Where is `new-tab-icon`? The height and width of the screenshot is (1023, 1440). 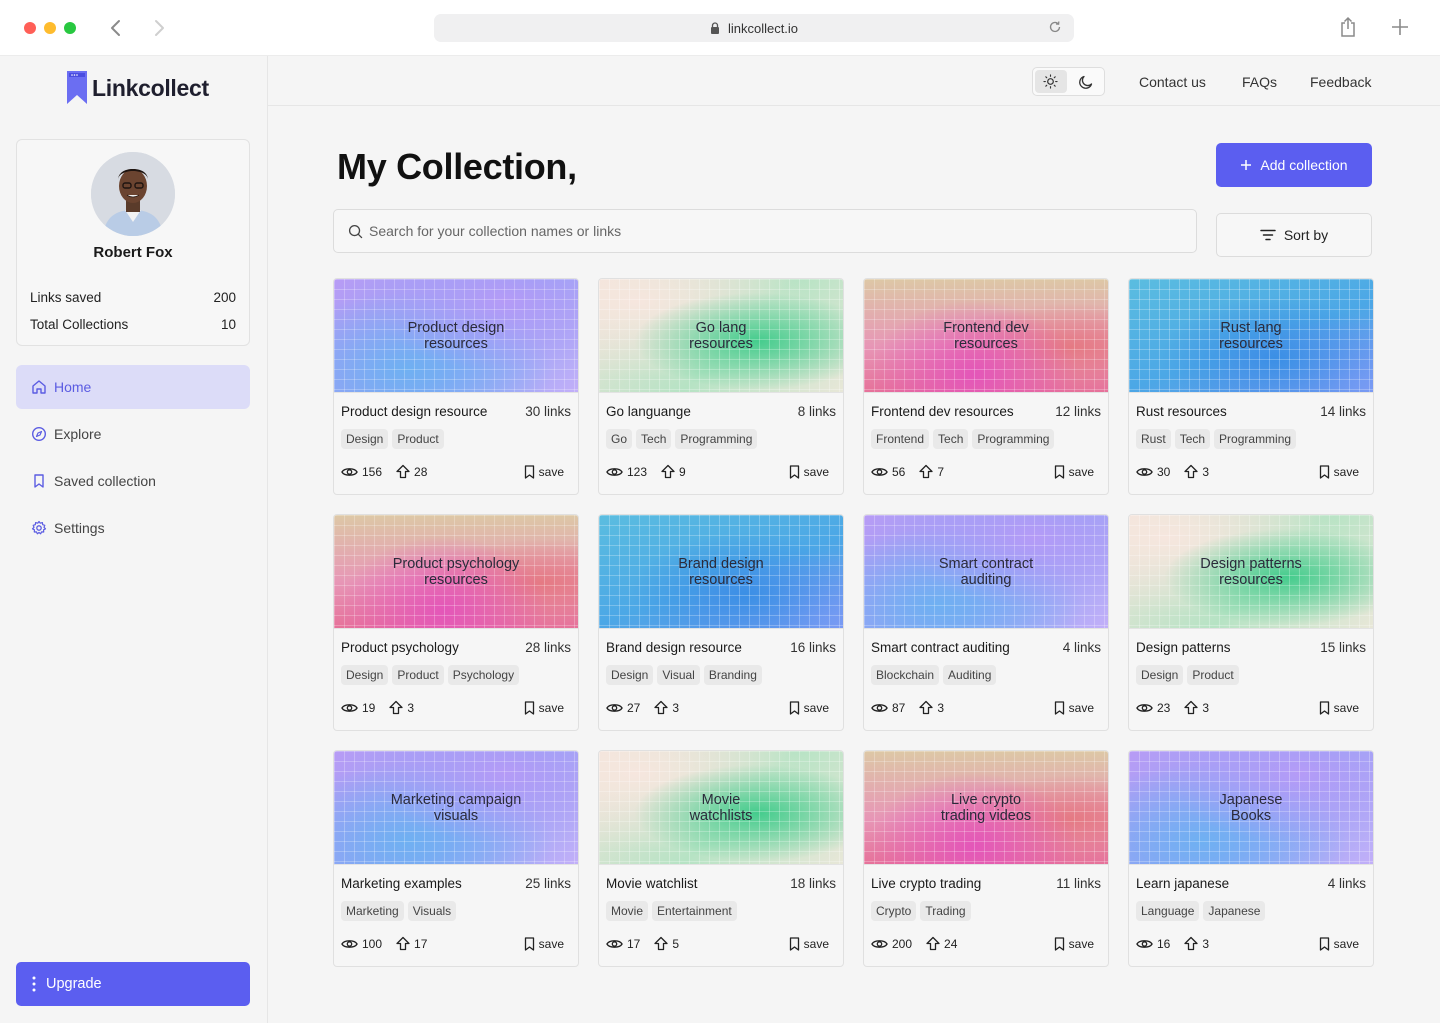 new-tab-icon is located at coordinates (1400, 29).